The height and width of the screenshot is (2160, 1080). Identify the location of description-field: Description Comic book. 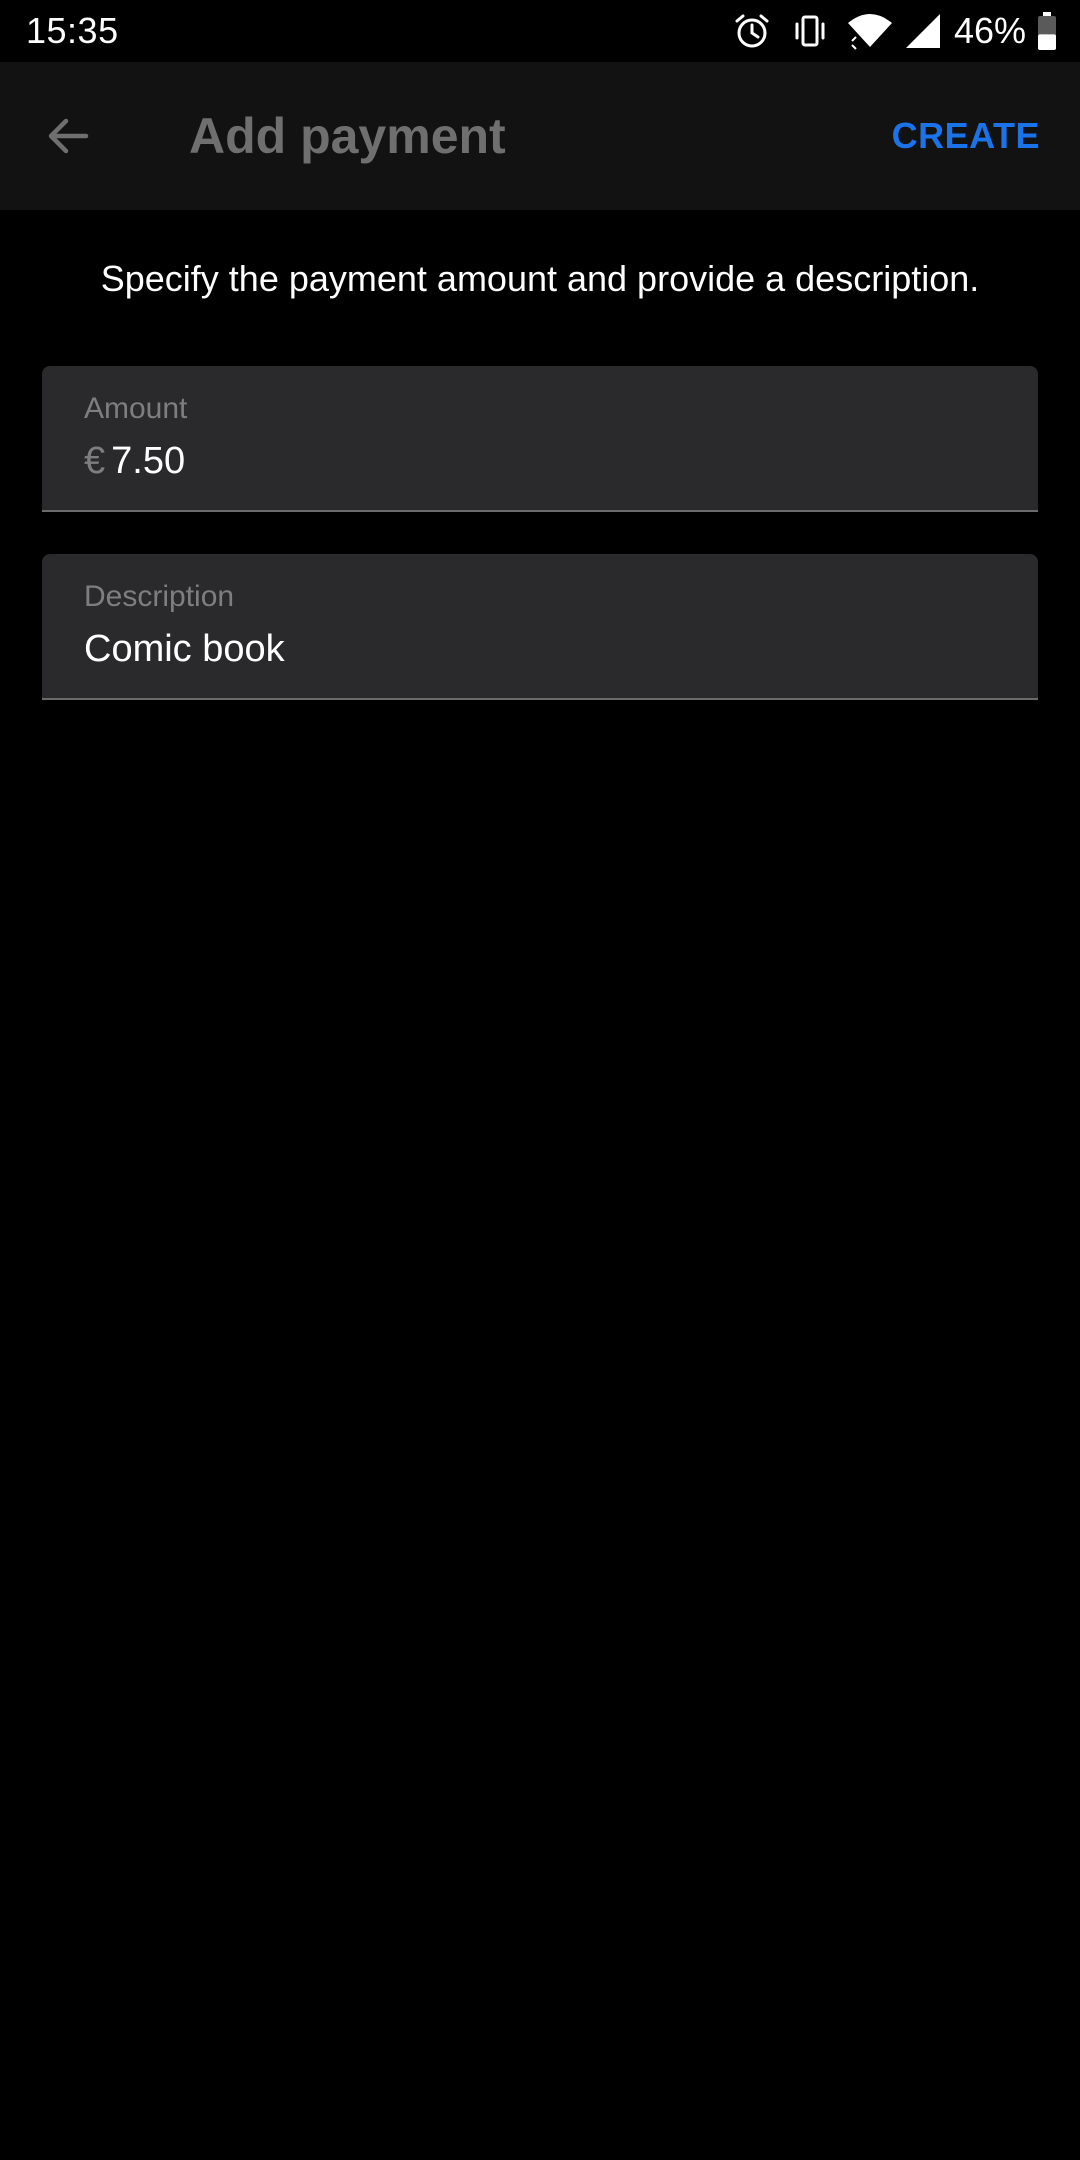
(540, 627).